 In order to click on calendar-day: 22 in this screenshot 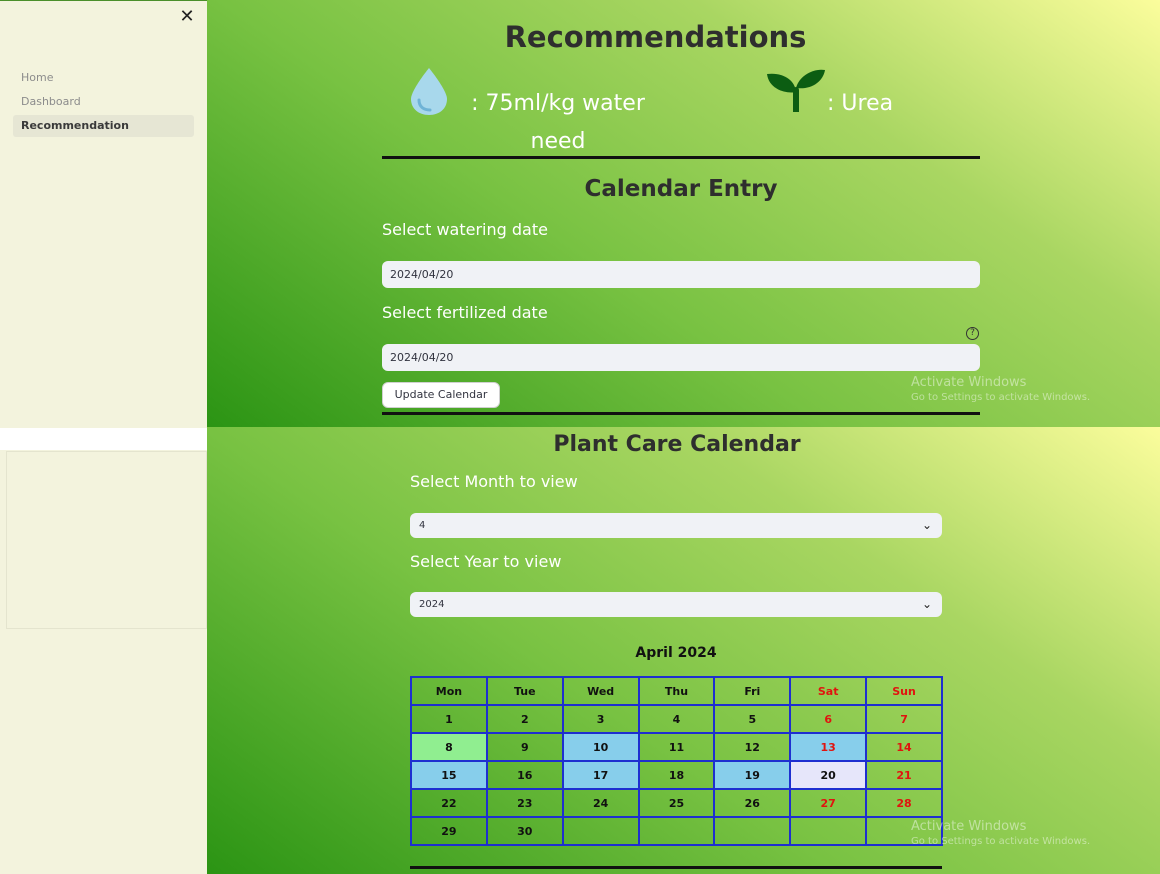, I will do `click(449, 803)`.